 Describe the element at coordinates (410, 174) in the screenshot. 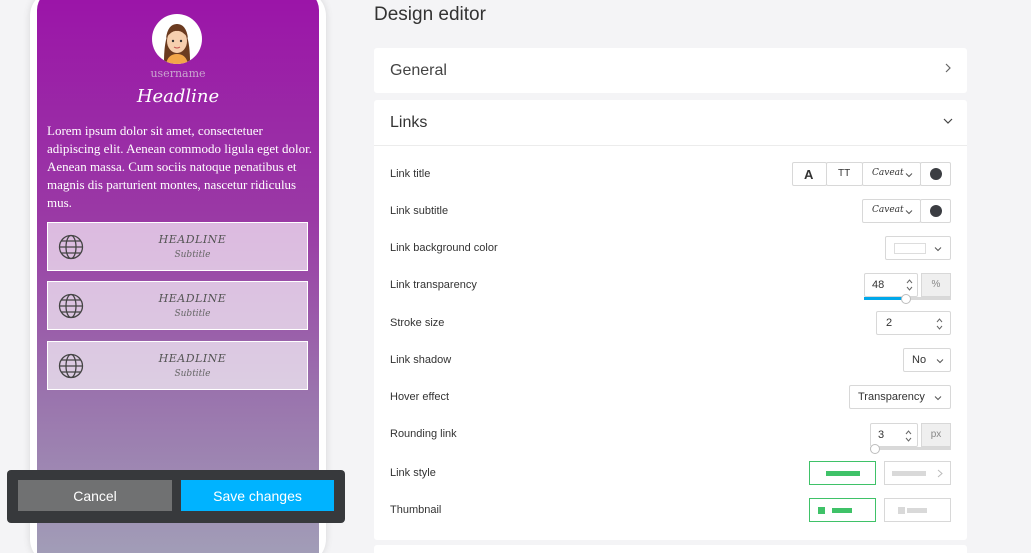

I see `link-title-label: Link title` at that location.